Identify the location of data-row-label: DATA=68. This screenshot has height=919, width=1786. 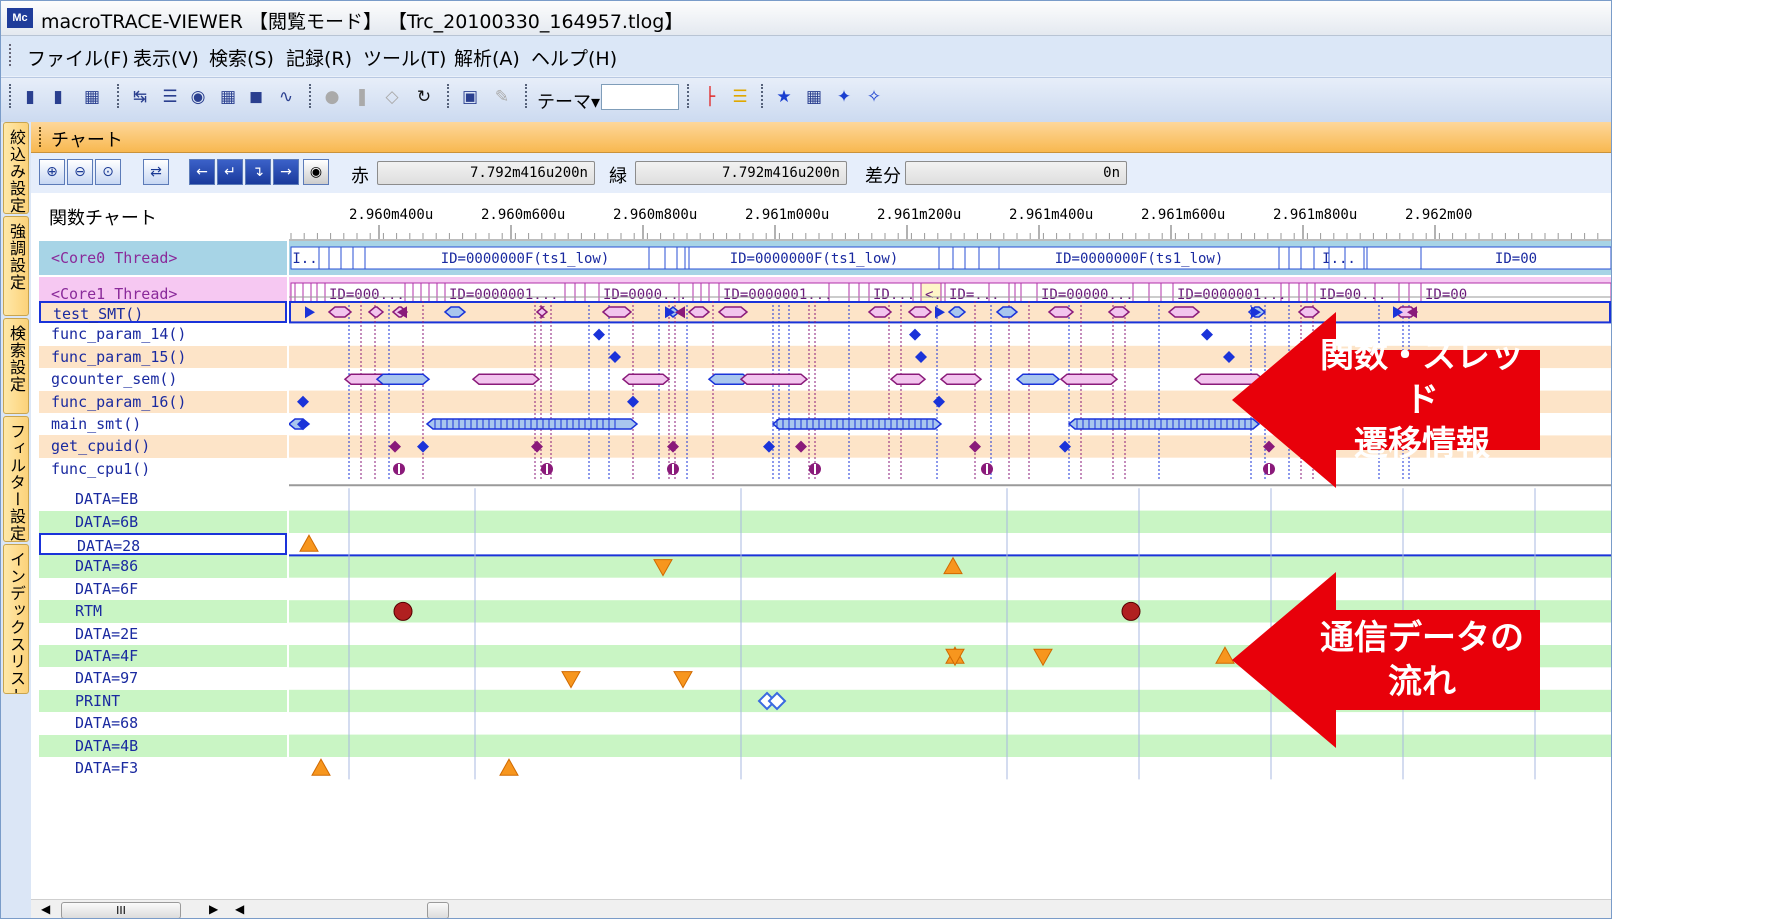
(163, 723).